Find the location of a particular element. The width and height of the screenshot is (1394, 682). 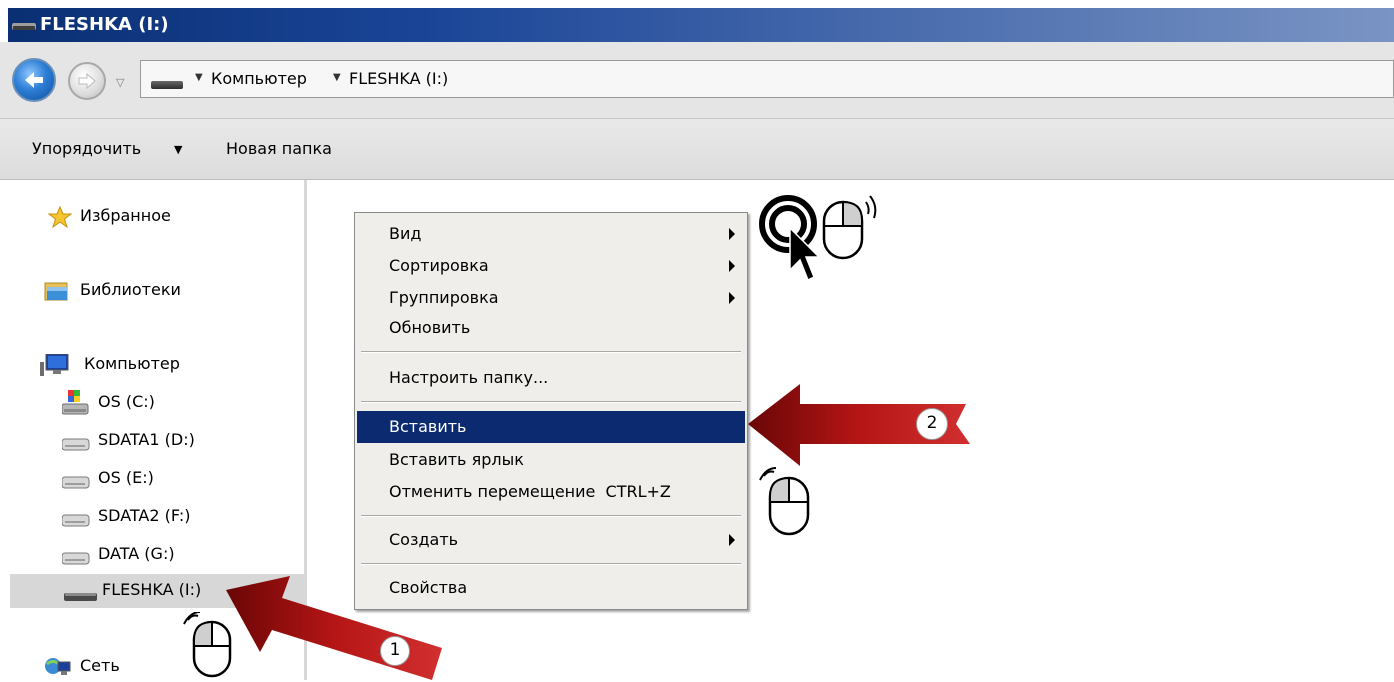

nav-item-label: DATA (G:) is located at coordinates (136, 553).